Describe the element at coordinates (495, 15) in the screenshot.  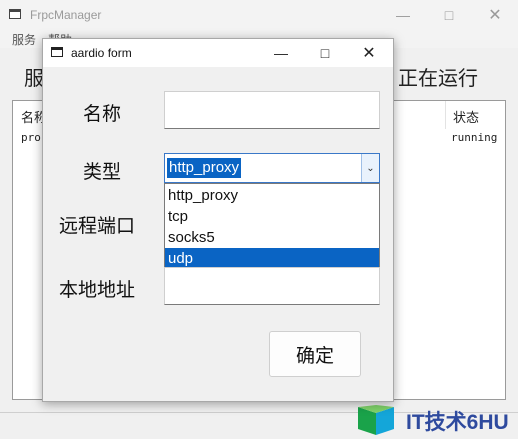
I see `close-icon: ✕` at that location.